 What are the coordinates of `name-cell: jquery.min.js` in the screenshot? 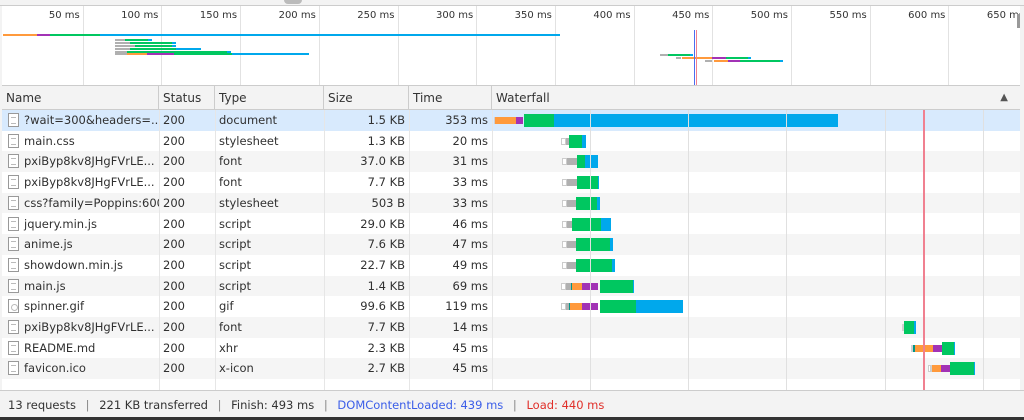 It's located at (80, 224).